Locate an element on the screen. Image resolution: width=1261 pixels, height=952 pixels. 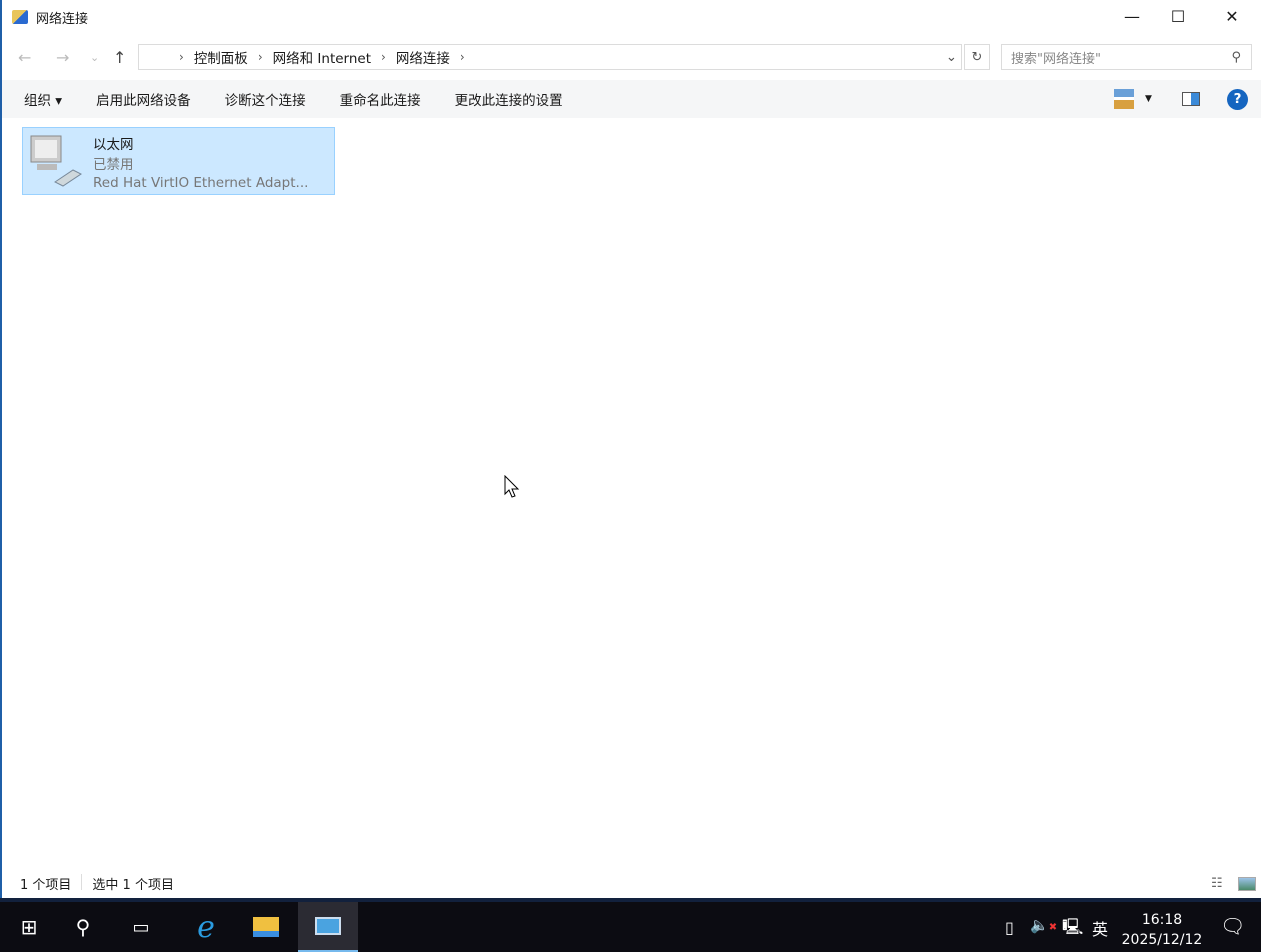
refresh-button: ↻ is located at coordinates (977, 57).